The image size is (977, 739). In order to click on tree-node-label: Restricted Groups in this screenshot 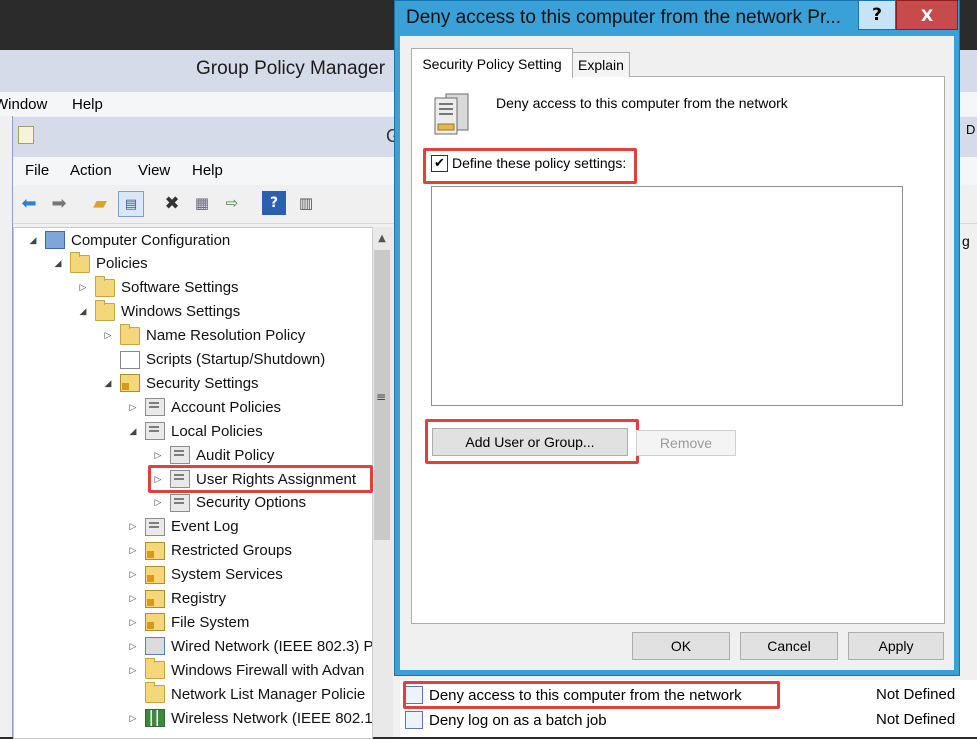, I will do `click(231, 551)`.